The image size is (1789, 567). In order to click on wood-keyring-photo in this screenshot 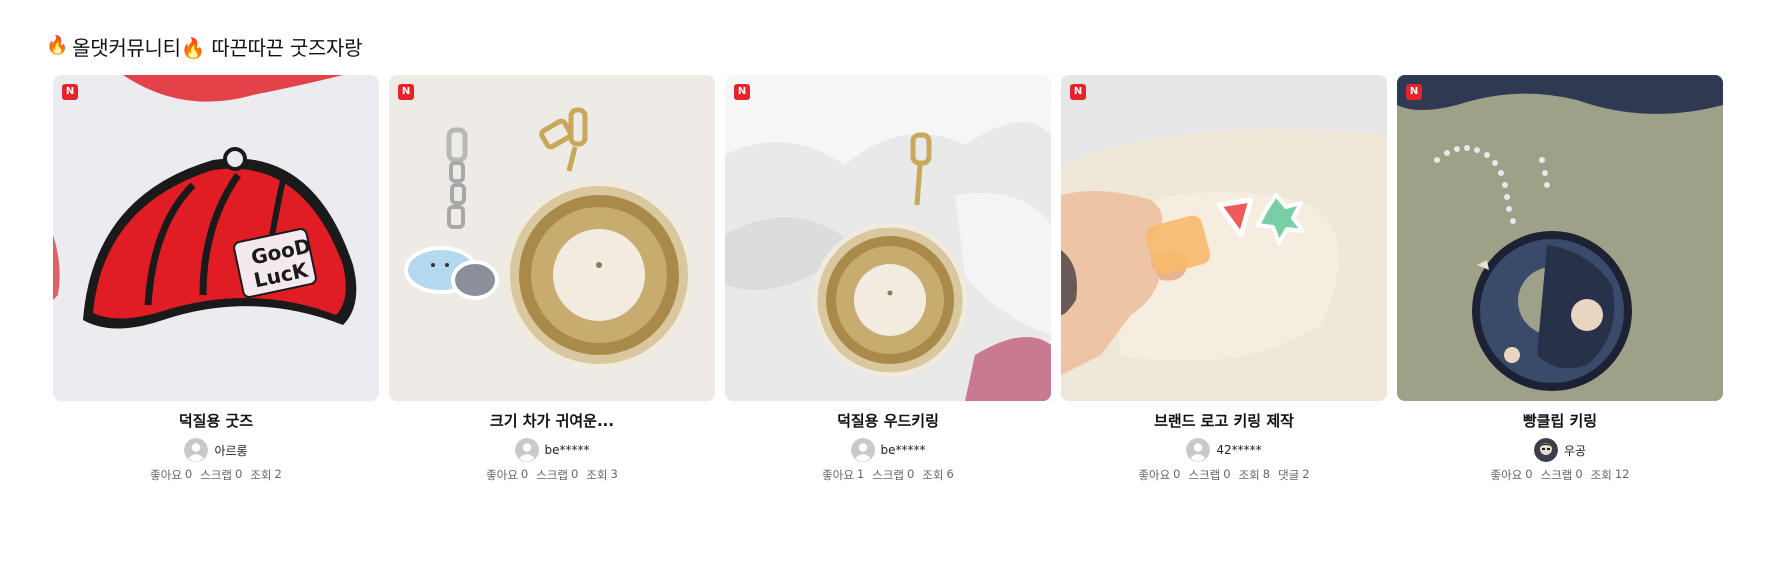, I will do `click(888, 238)`.